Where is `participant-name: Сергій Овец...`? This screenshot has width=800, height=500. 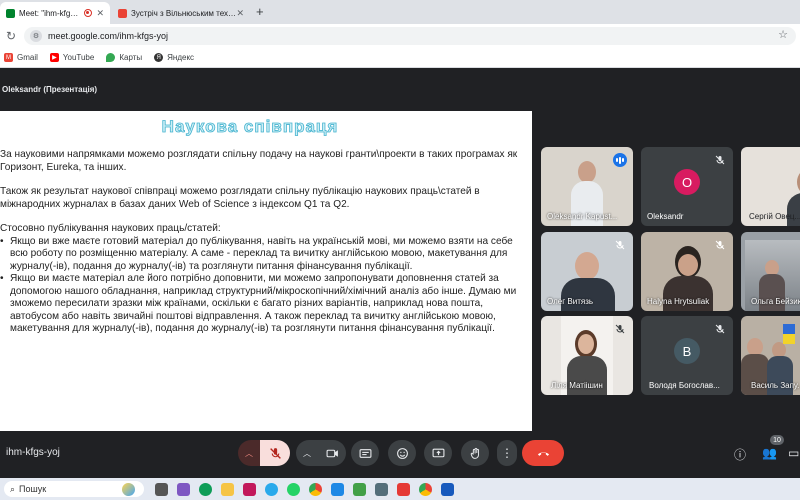 participant-name: Сергій Овец... is located at coordinates (774, 216).